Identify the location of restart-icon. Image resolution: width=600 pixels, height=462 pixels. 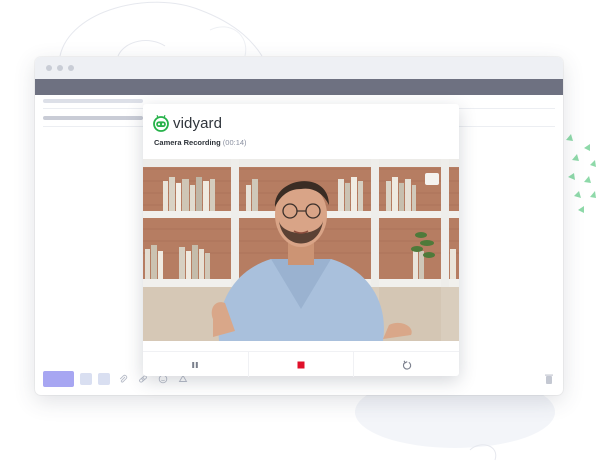
(406, 365).